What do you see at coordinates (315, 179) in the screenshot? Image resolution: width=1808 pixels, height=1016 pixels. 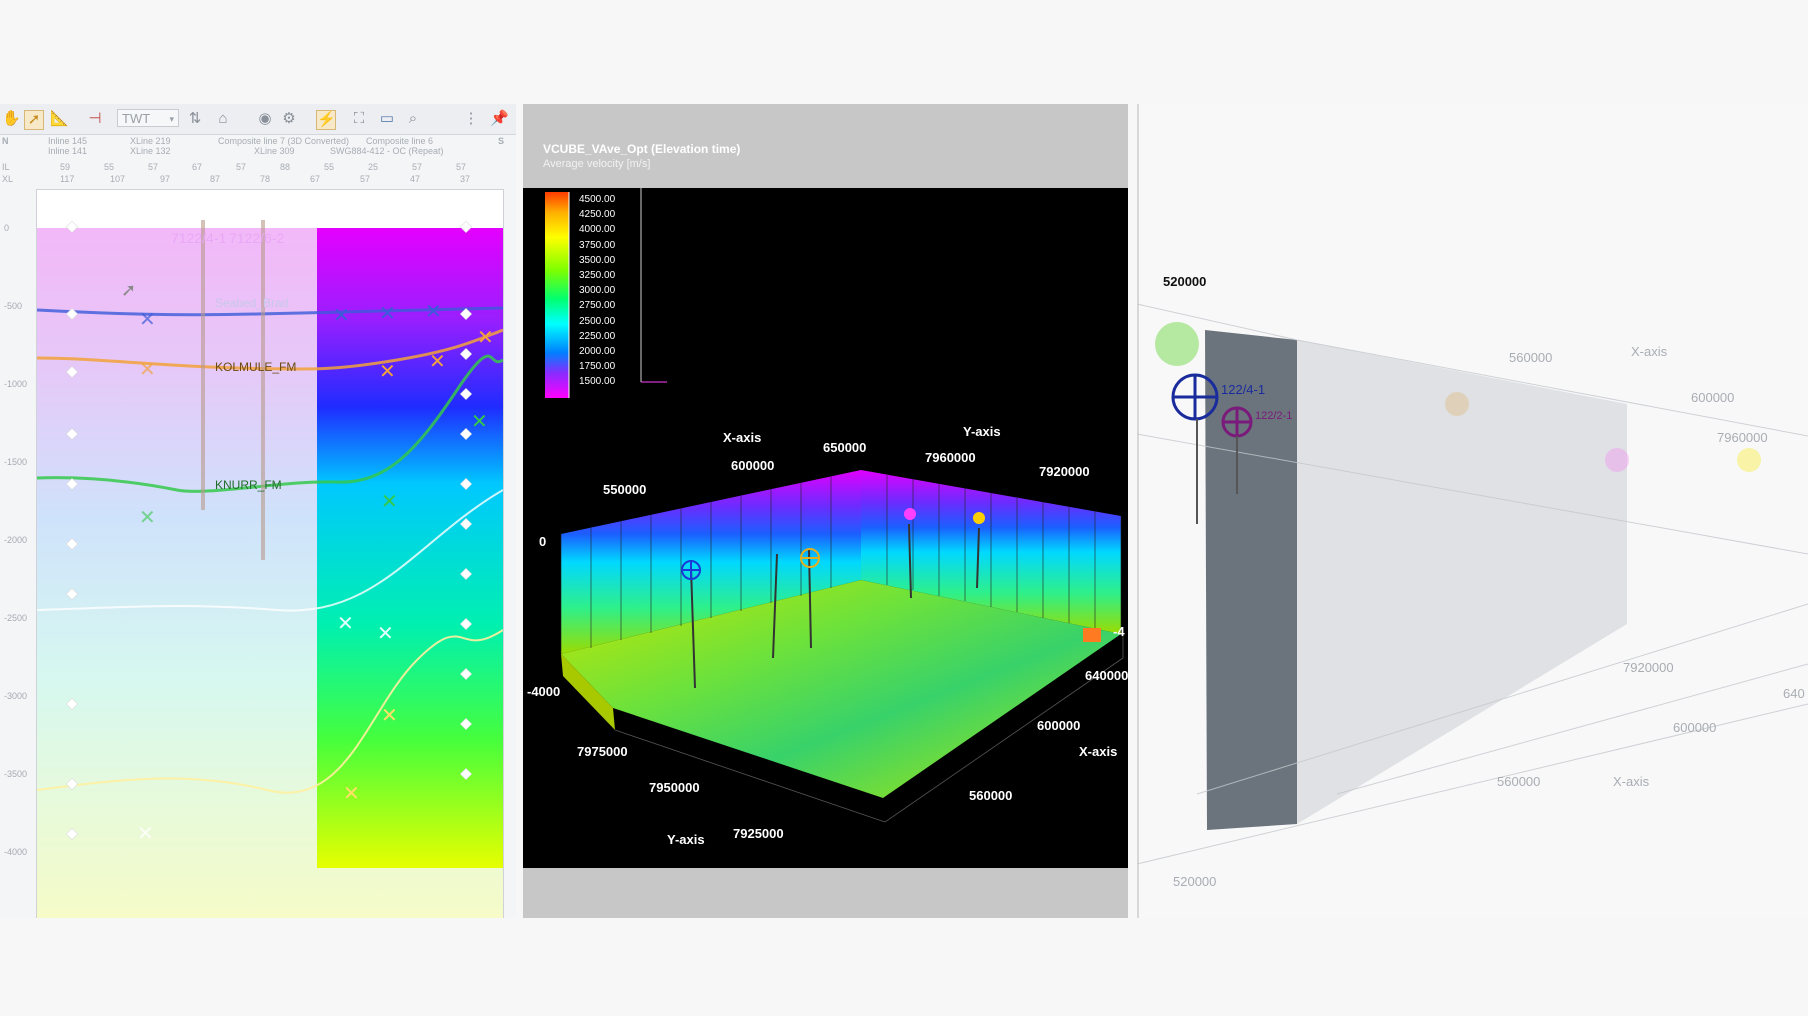 I see `xl-value: 67` at bounding box center [315, 179].